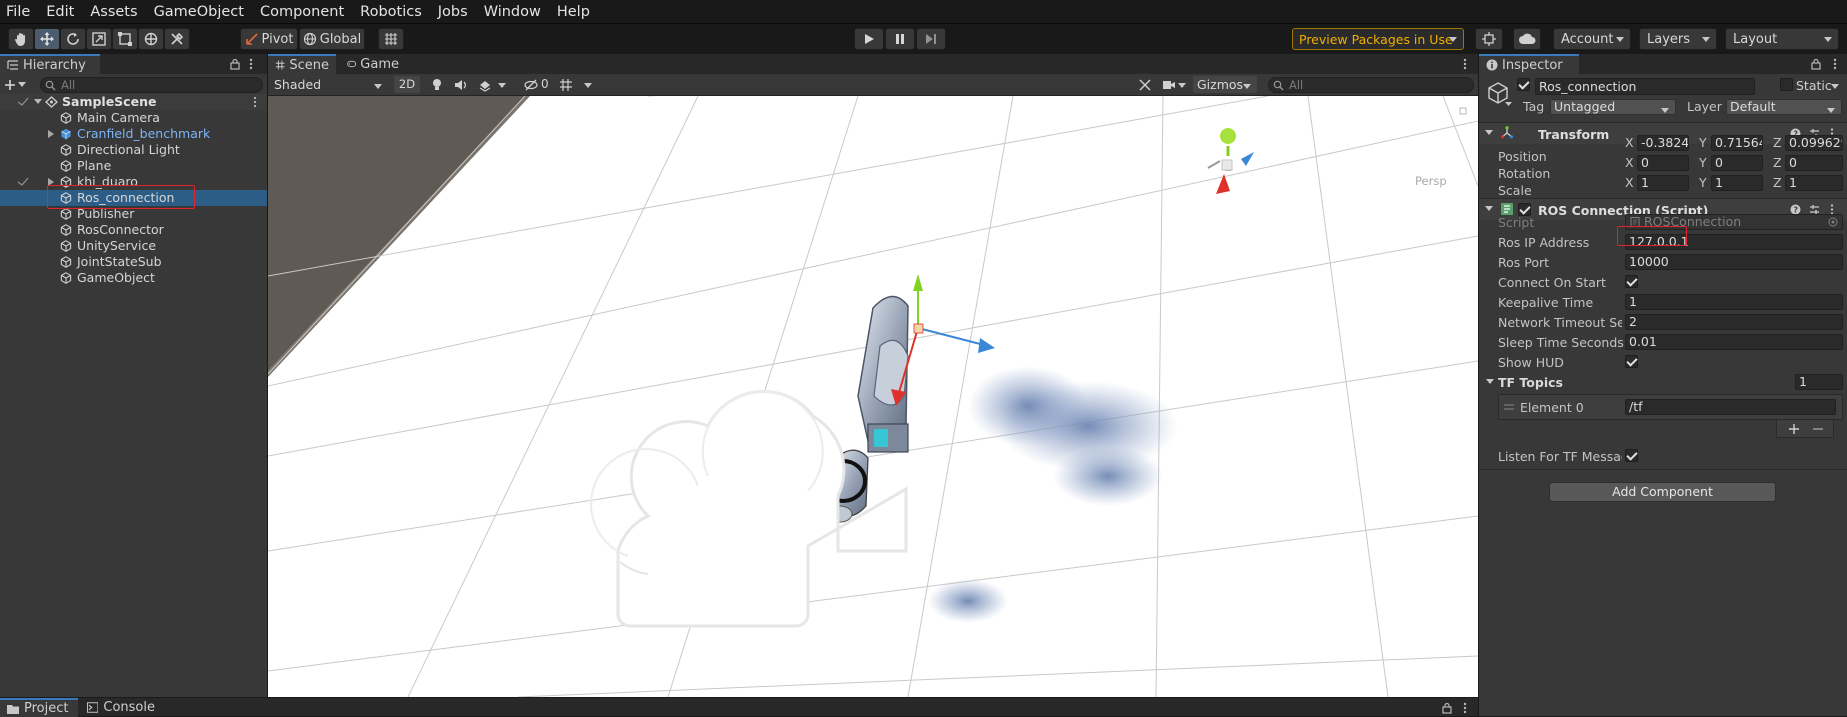 This screenshot has height=717, width=1847. What do you see at coordinates (1730, 407) in the screenshot?
I see `element0-field: /tf` at bounding box center [1730, 407].